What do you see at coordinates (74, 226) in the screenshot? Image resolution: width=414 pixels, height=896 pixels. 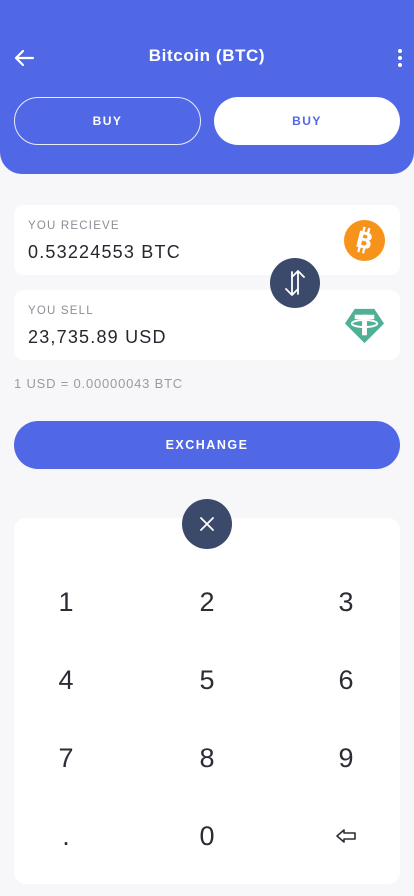 I see `receive-label: YOU RECIEVE` at bounding box center [74, 226].